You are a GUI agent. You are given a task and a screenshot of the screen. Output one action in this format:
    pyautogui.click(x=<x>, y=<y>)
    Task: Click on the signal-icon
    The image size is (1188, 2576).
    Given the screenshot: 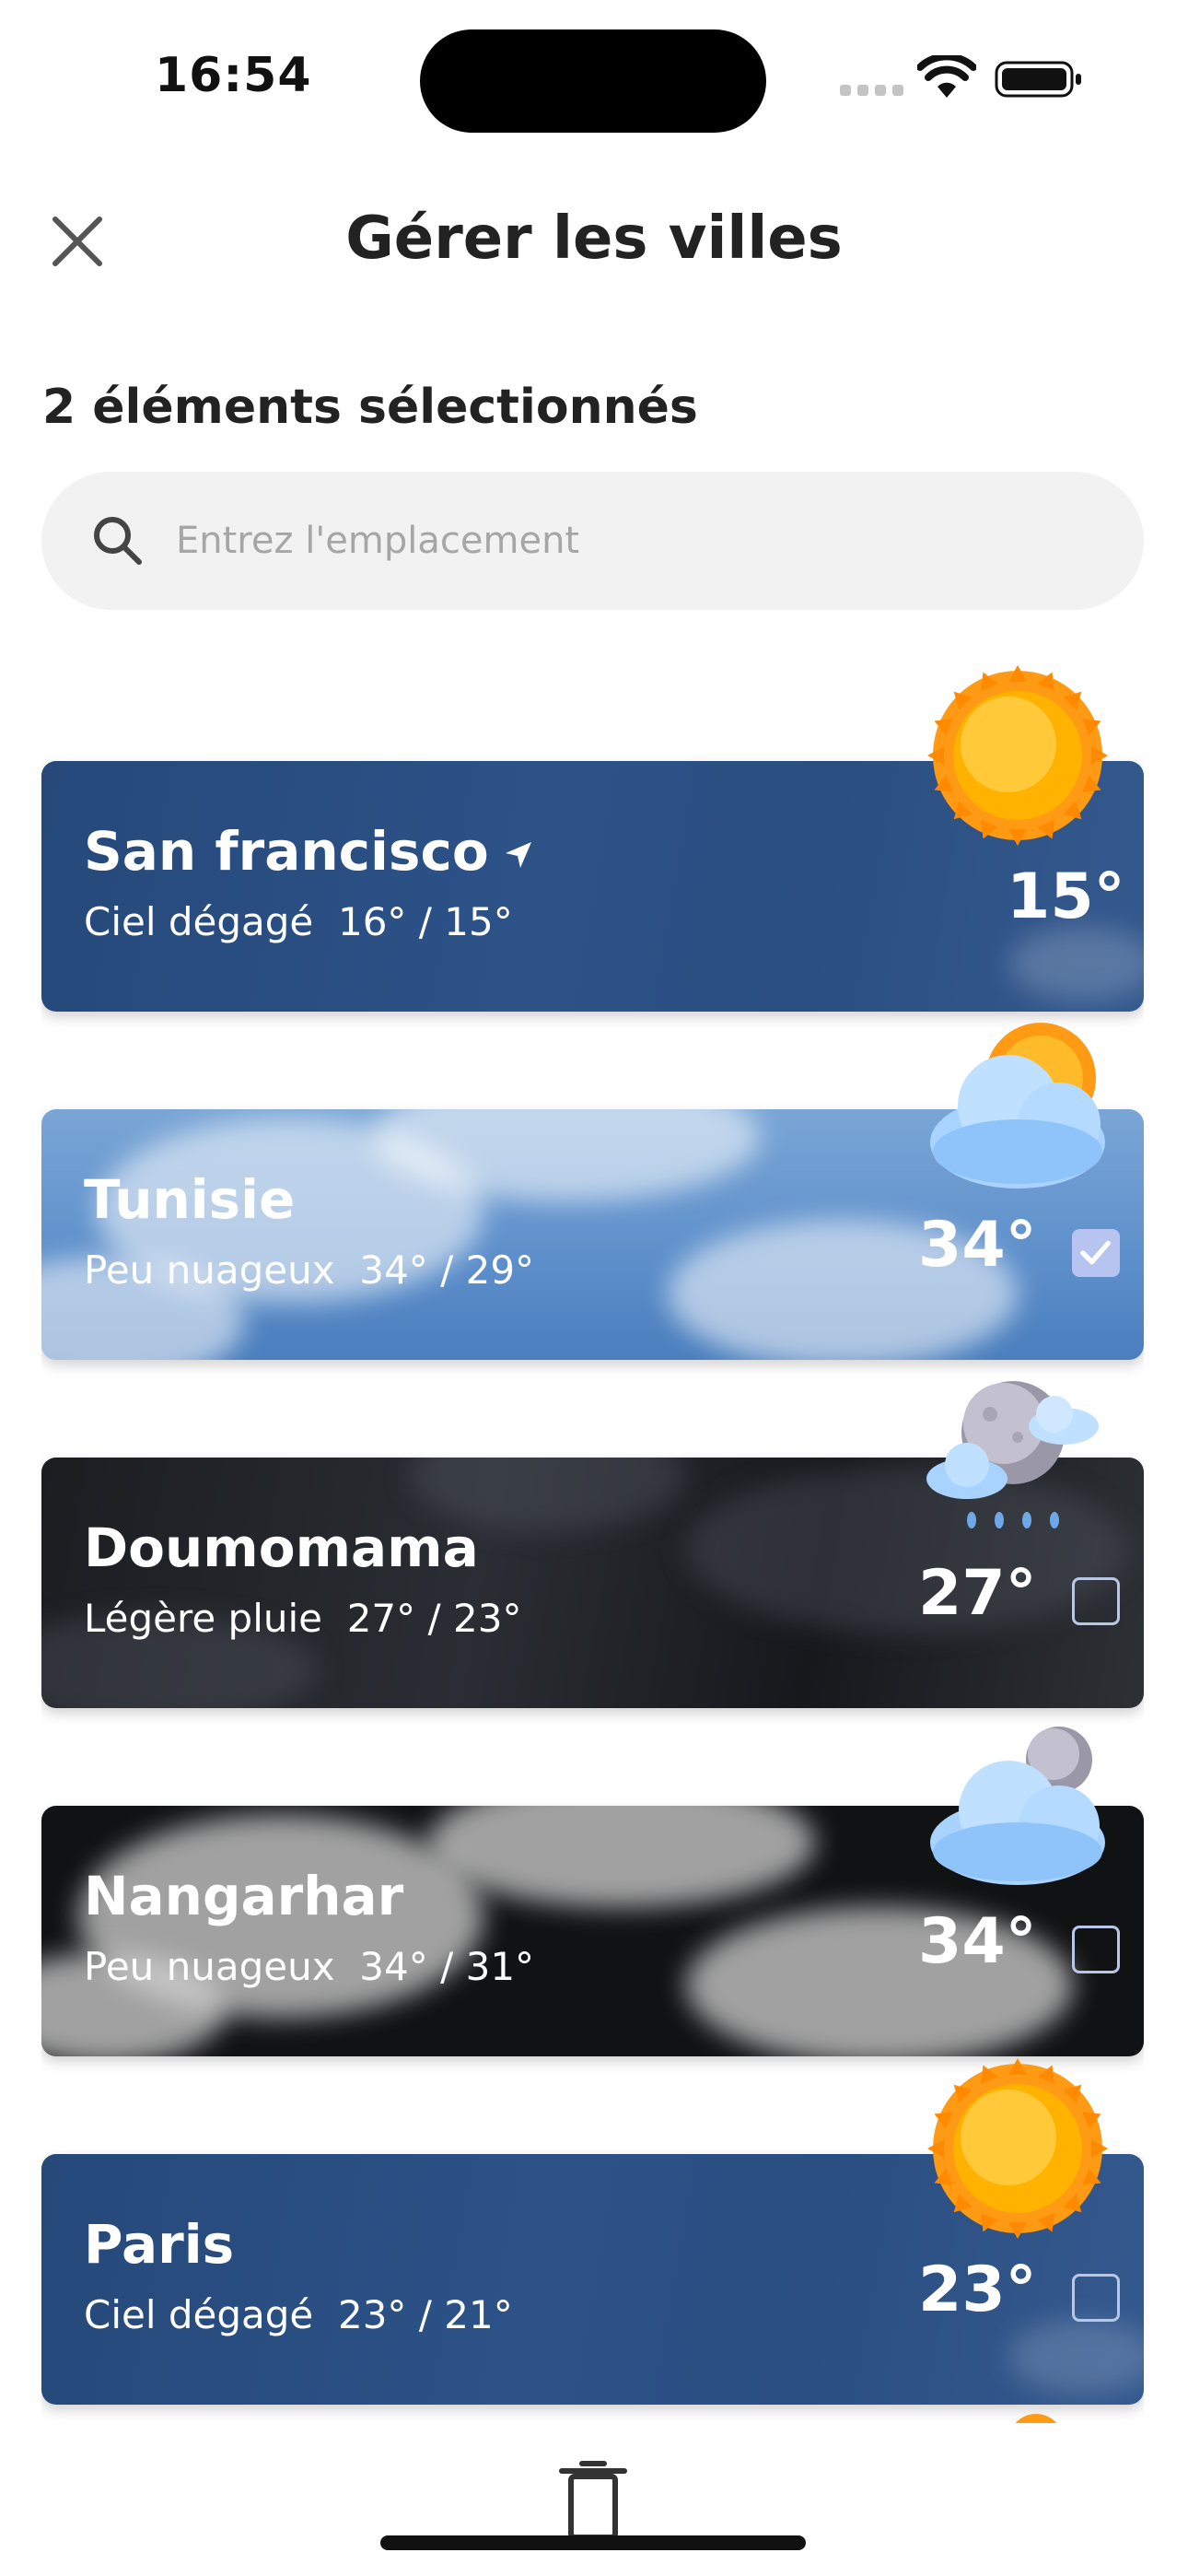 What is the action you would take?
    pyautogui.click(x=872, y=86)
    